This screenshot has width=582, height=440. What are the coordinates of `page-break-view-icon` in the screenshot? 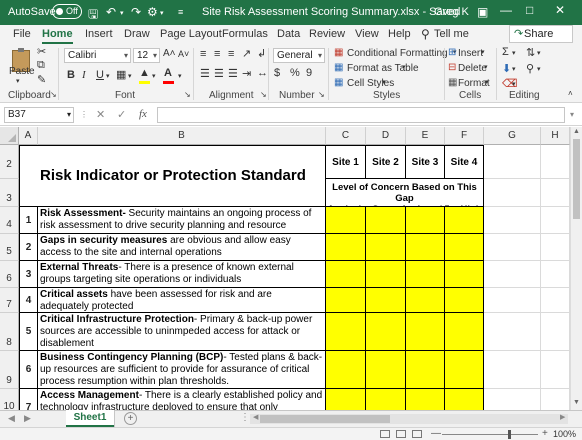 It's located at (417, 434).